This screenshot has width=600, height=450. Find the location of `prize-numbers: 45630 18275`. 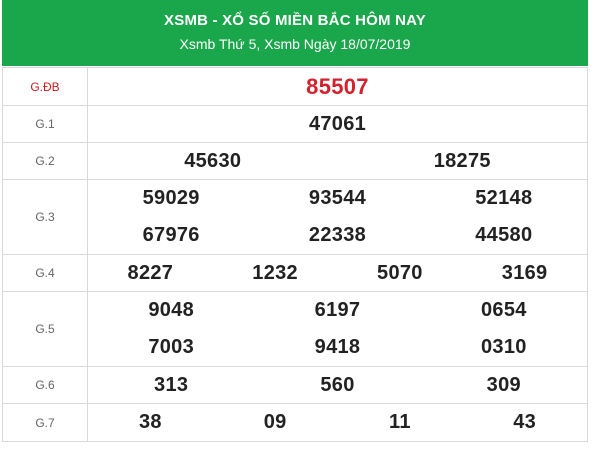

prize-numbers: 45630 18275 is located at coordinates (337, 161).